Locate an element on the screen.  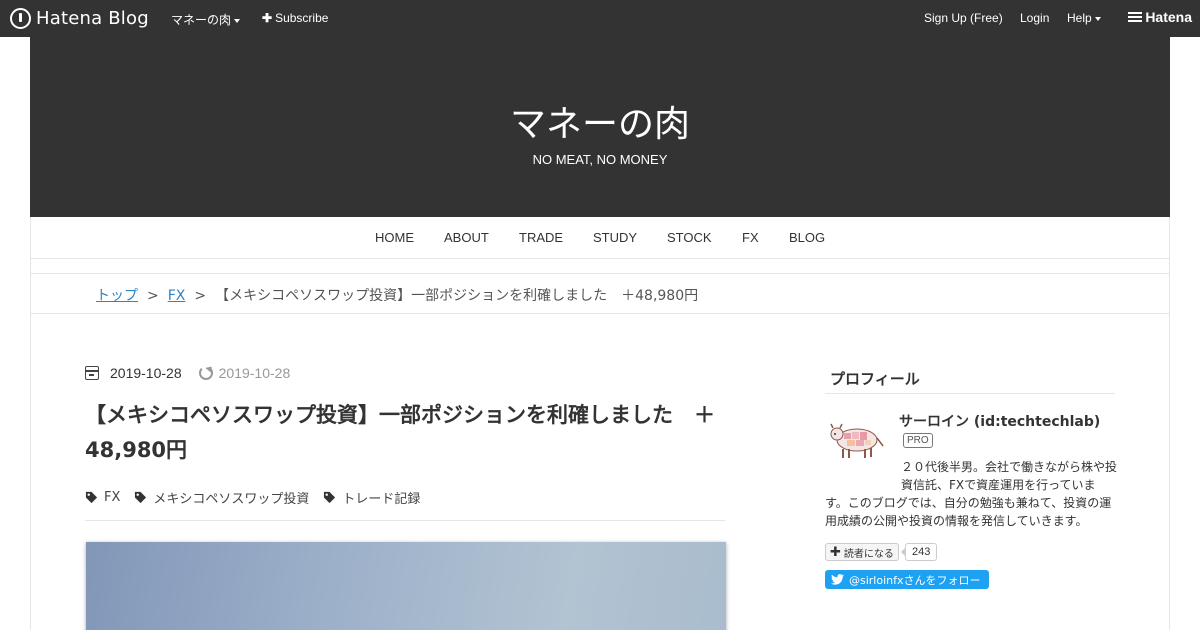
brand-name: Hatena Blog is located at coordinates (92, 18).